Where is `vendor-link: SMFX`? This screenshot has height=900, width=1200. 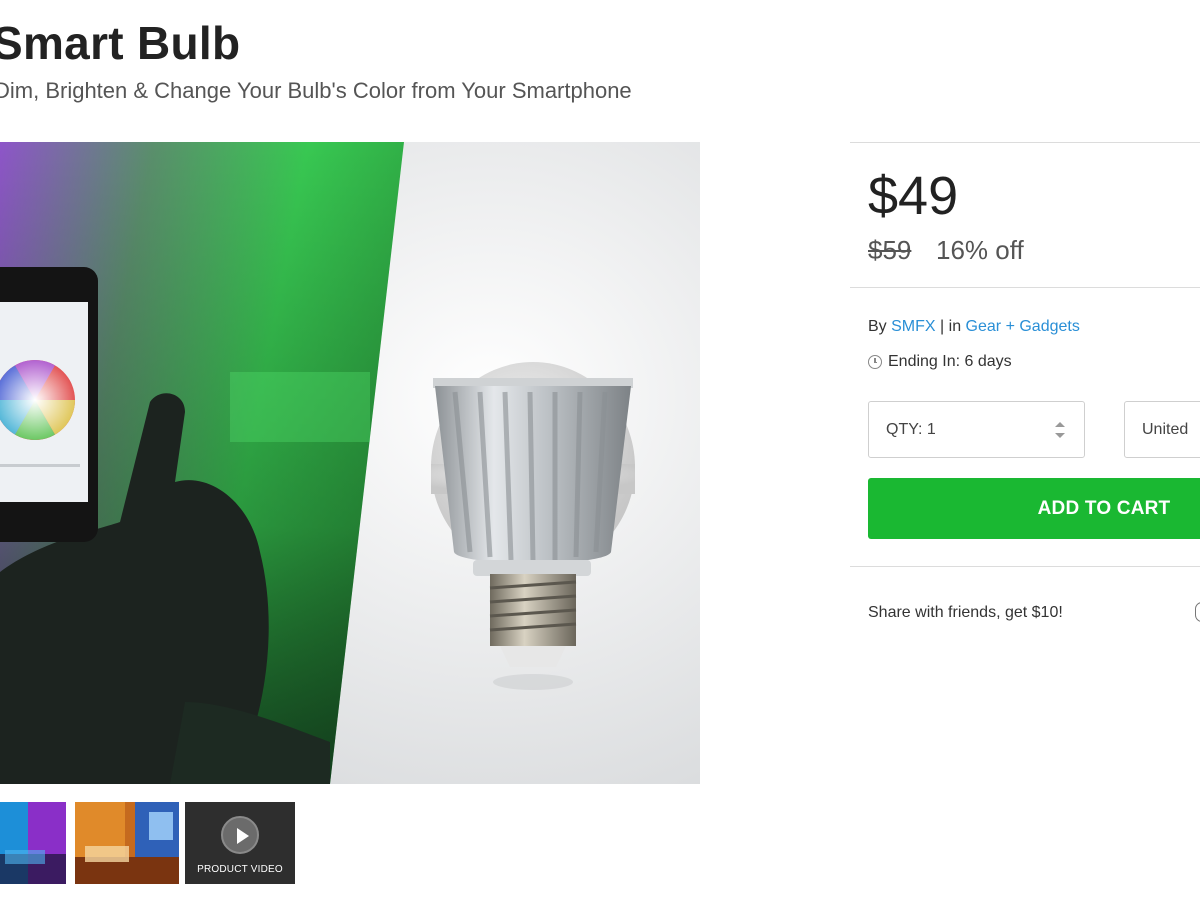 vendor-link: SMFX is located at coordinates (913, 326).